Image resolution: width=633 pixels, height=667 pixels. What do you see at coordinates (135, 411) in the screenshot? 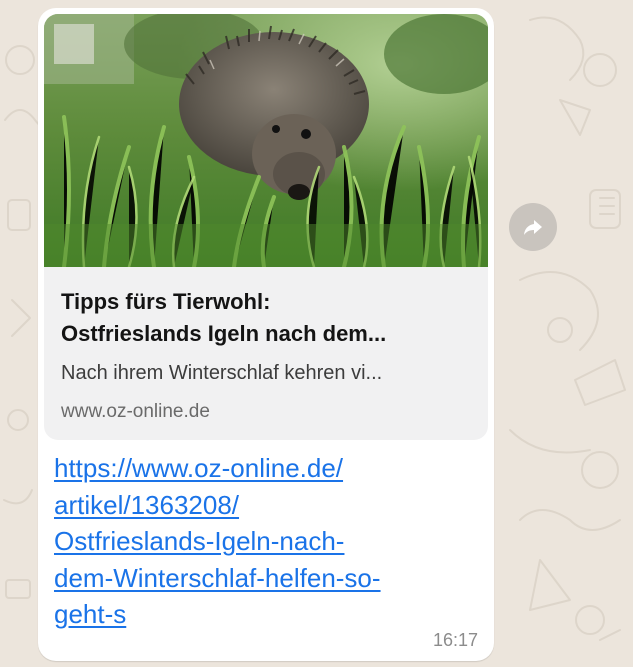
I see `preview-domain: www.oz-online.de` at bounding box center [135, 411].